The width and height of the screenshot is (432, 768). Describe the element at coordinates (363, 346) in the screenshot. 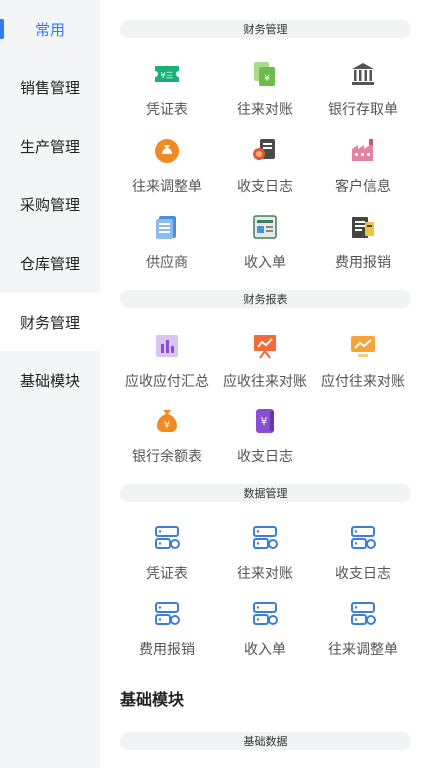

I see `monitor-chart-icon` at that location.